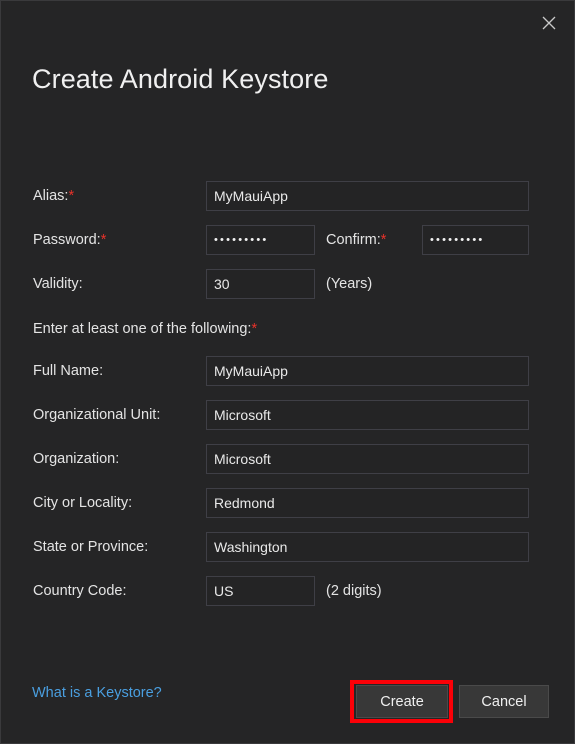 The height and width of the screenshot is (744, 575). I want to click on password-input: •••••••••, so click(260, 240).